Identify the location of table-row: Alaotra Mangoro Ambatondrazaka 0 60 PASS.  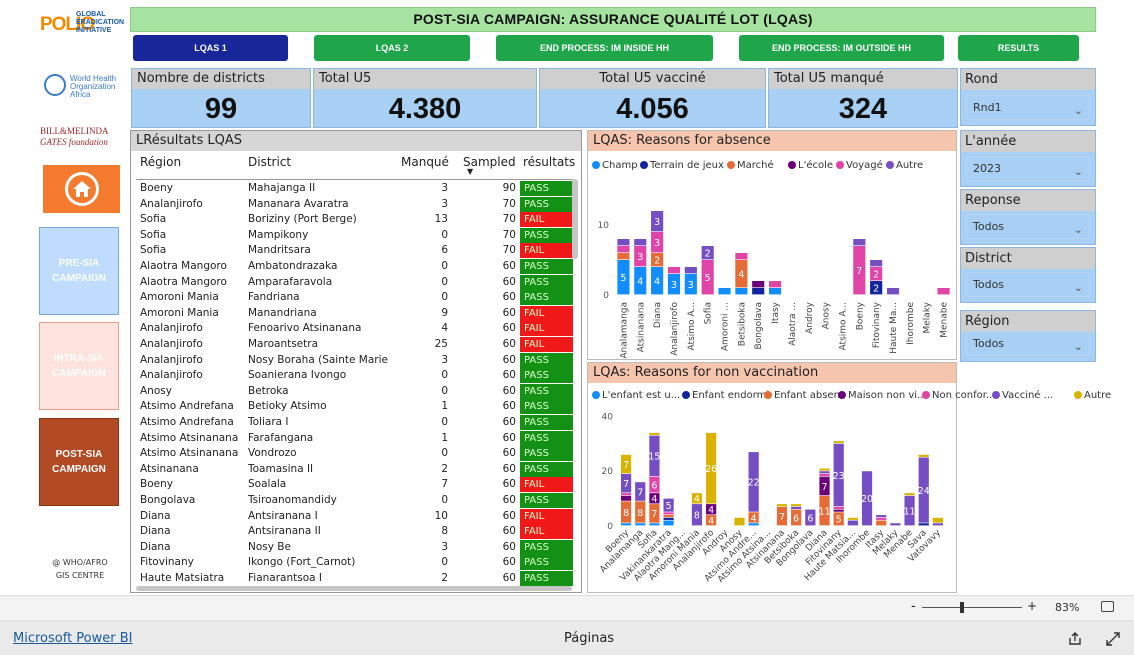
(354, 267).